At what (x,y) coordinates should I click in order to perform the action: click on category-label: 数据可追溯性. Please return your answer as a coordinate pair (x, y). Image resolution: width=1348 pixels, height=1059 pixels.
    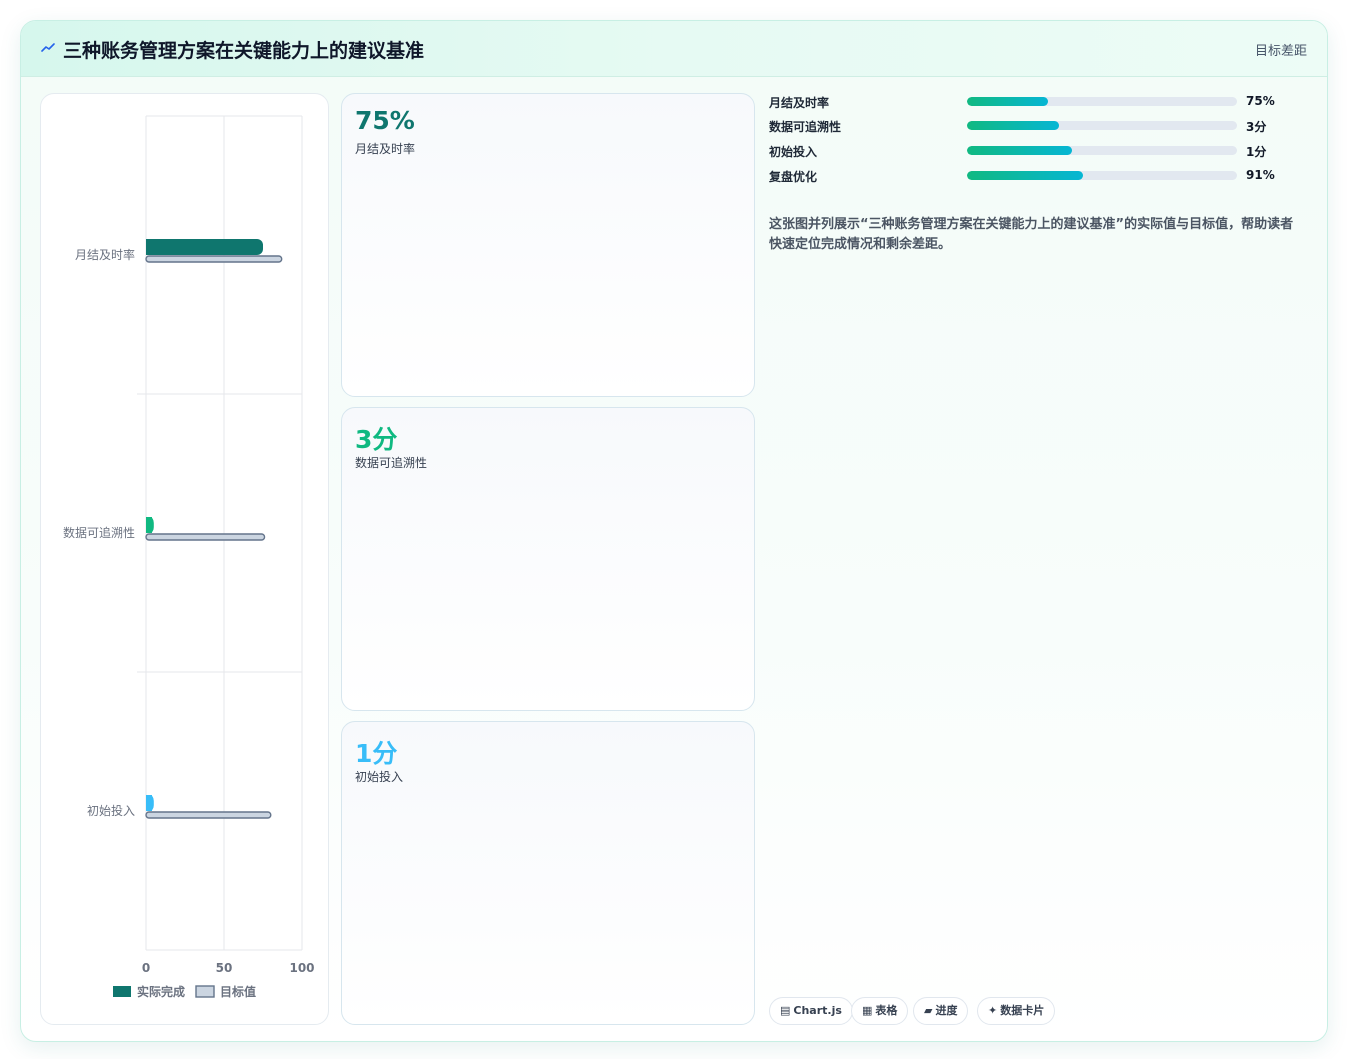
    Looking at the image, I should click on (99, 532).